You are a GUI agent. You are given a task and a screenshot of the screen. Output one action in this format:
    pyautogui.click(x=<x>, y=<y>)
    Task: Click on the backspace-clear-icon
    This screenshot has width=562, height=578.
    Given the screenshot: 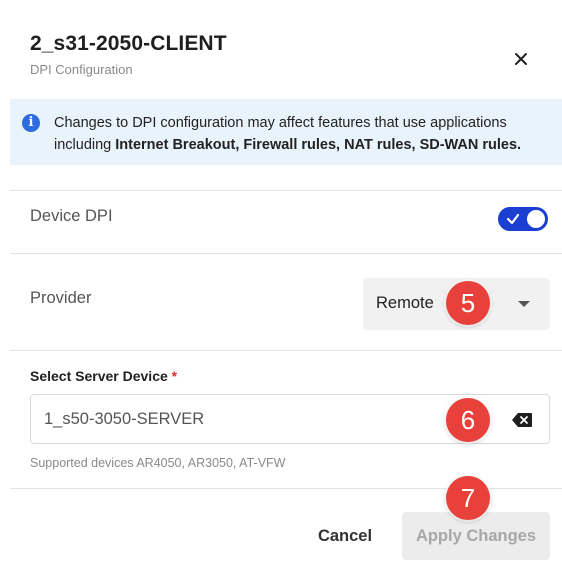 What is the action you would take?
    pyautogui.click(x=522, y=420)
    